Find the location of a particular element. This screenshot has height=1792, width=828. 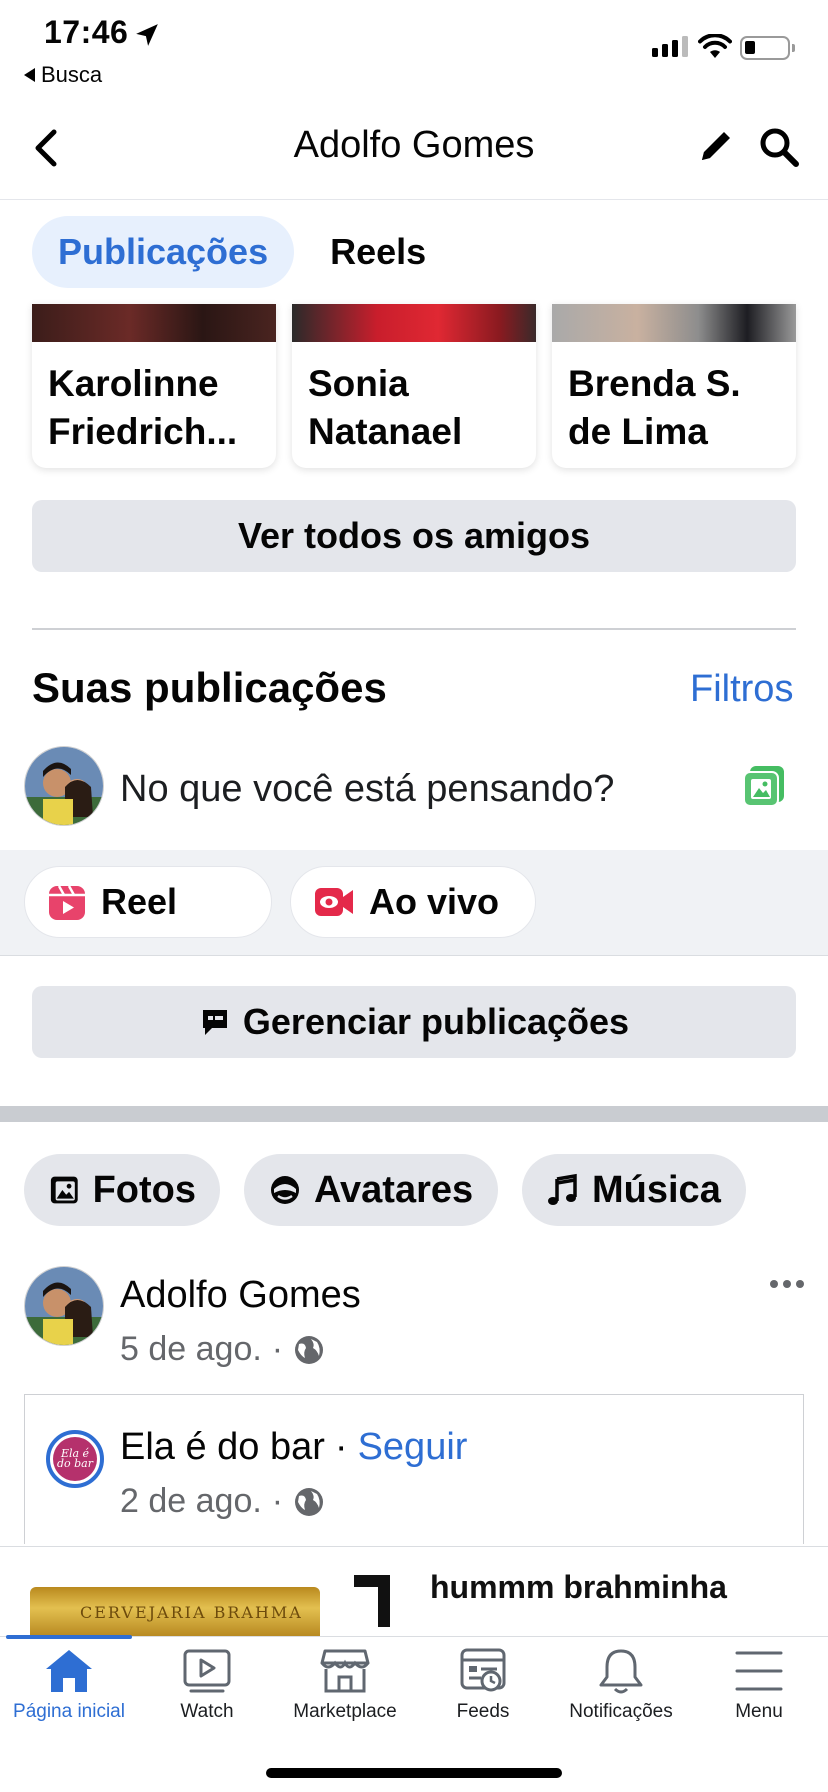

nav-label: Watch is located at coordinates (207, 1711).